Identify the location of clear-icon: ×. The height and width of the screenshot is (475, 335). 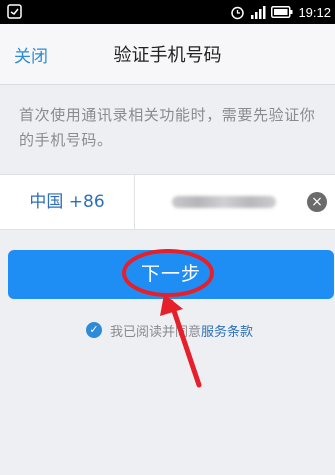
(317, 202).